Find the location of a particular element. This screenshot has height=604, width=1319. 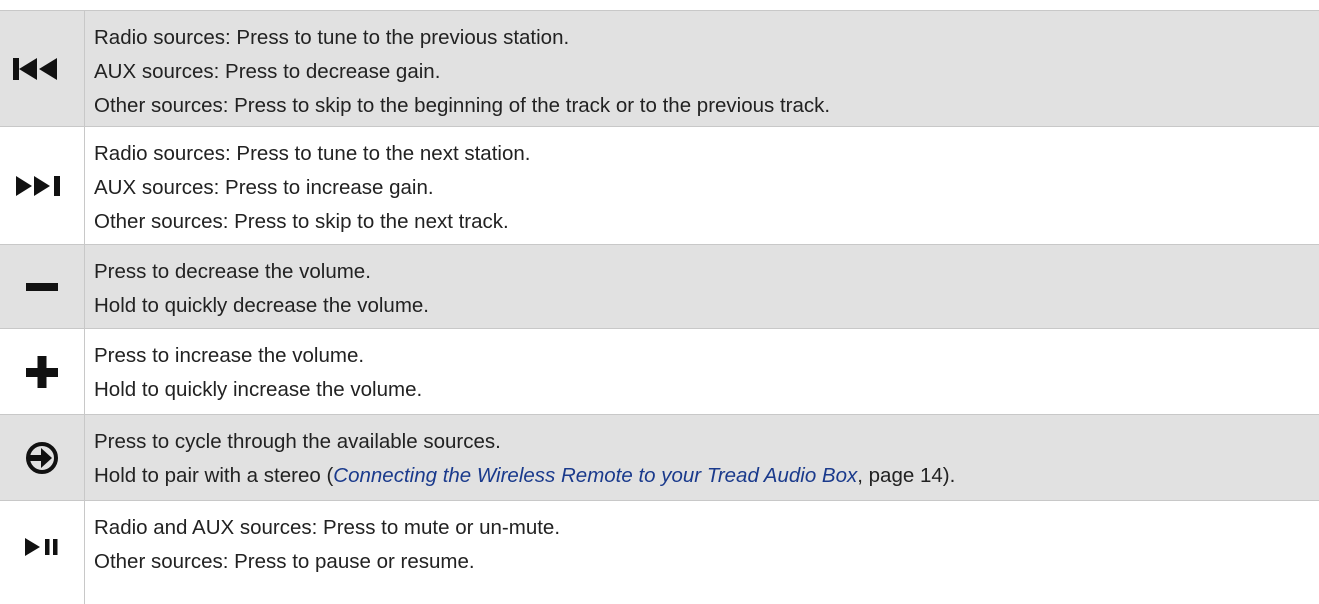

row-text-line: AUX sources: Press to decrease gain. is located at coordinates (267, 71).